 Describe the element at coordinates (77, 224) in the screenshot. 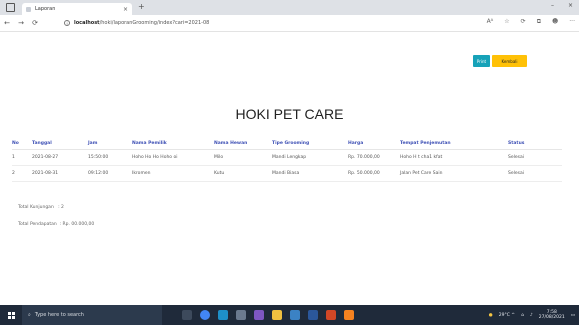

I see `total-pendapatan-value: : Rp. 00.000,00` at that location.